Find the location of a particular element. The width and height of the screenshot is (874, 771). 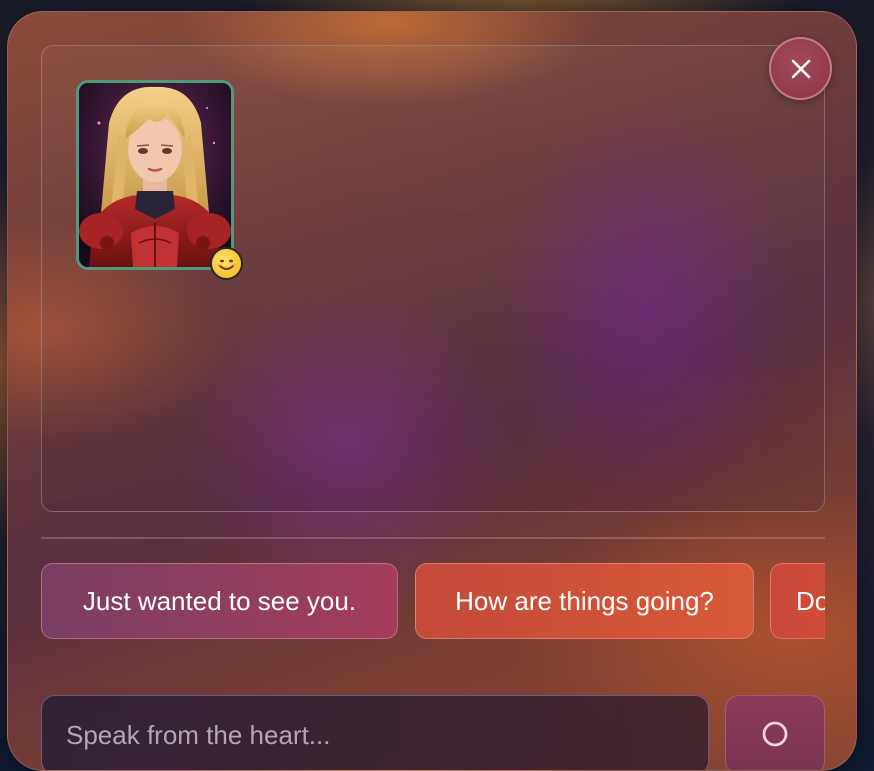

smiling-face-icon-glyph is located at coordinates (226, 264).